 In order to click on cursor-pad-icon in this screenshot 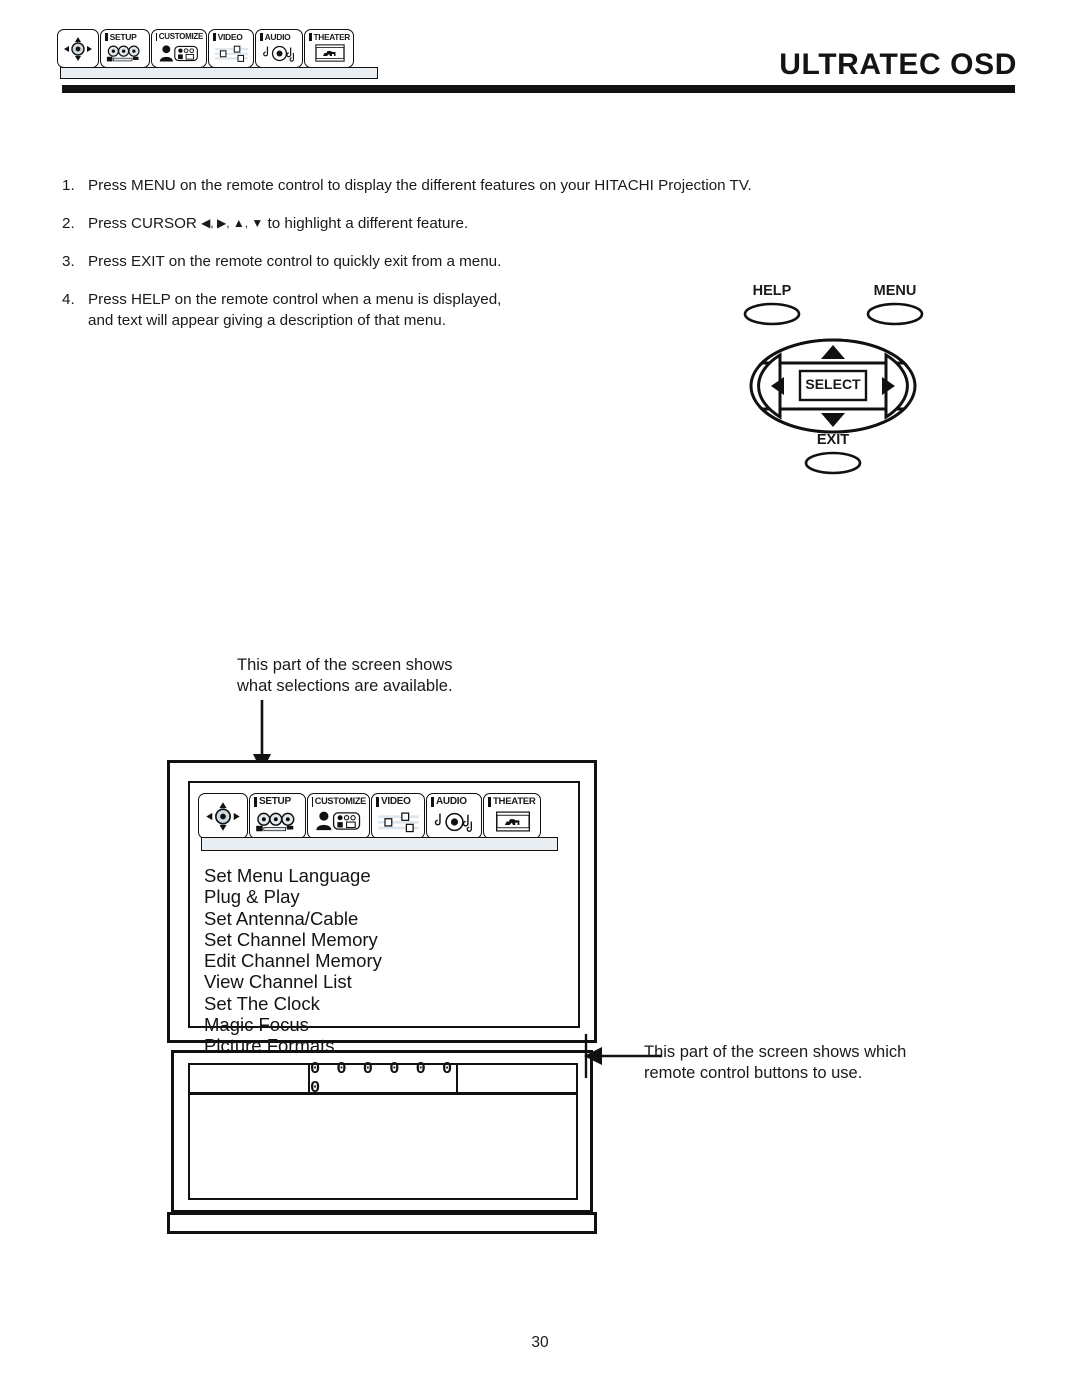, I will do `click(78, 48)`.